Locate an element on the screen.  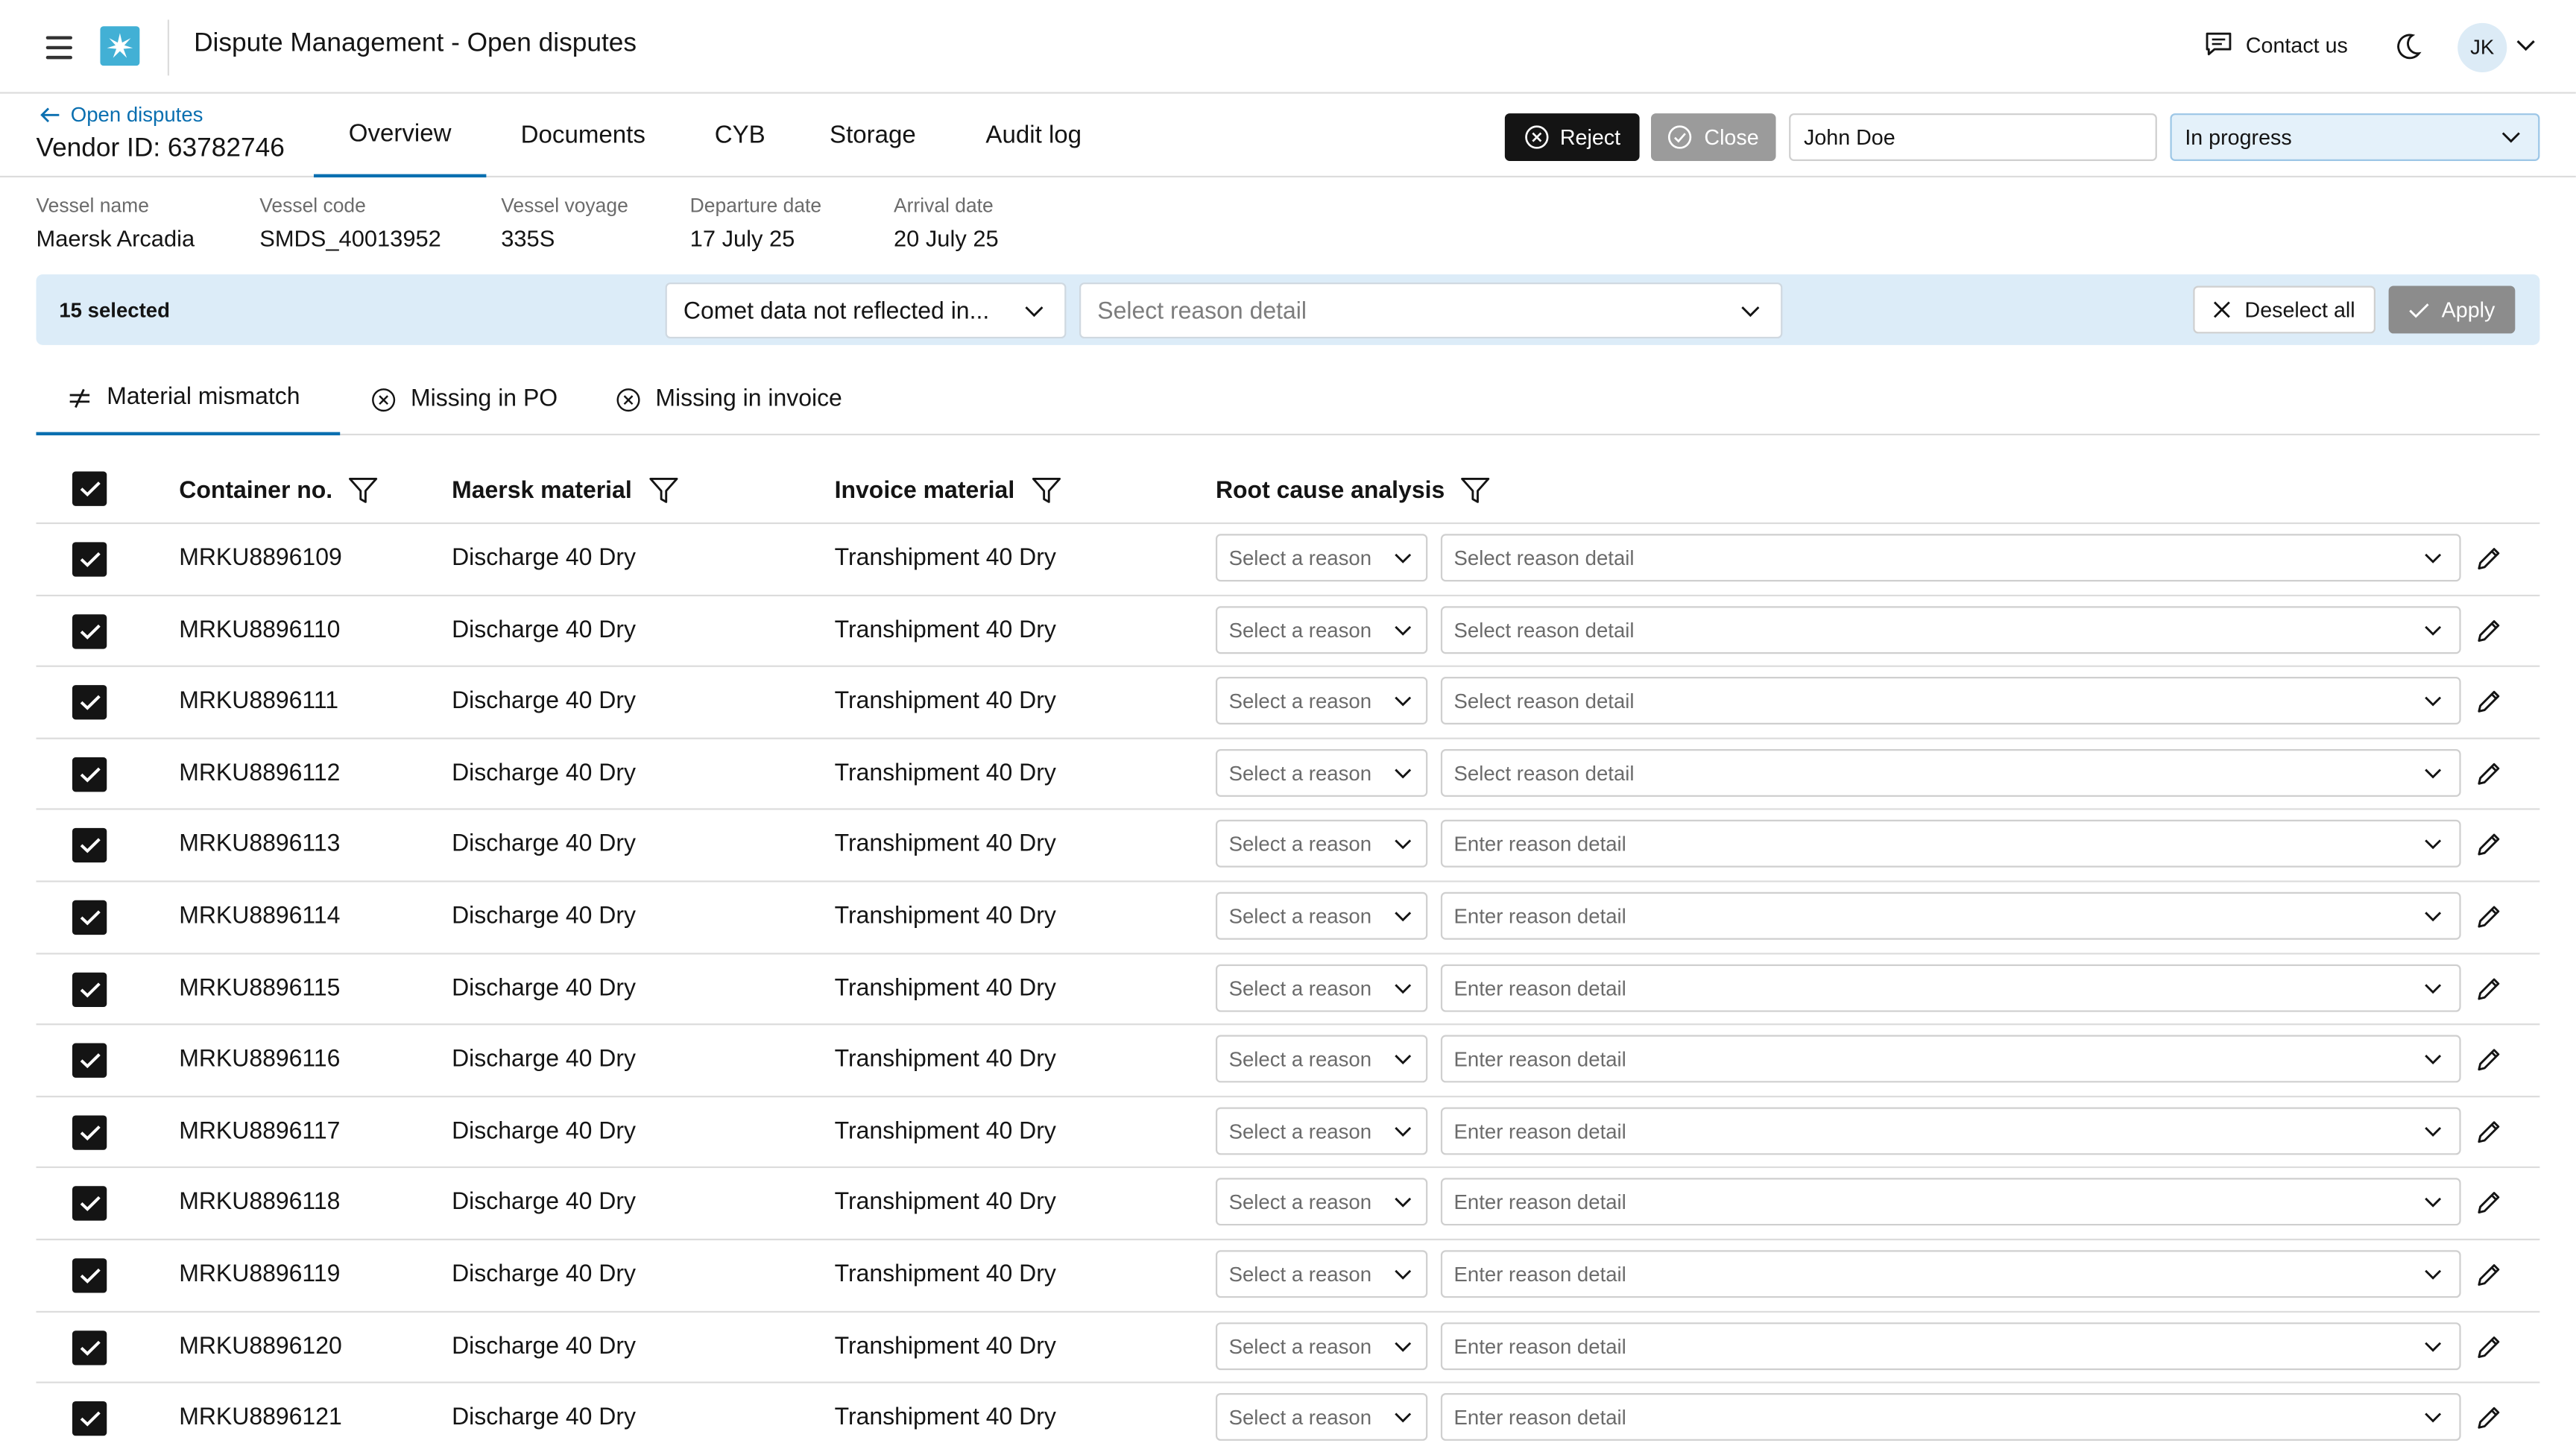
check-icon is located at coordinates (89, 1132).